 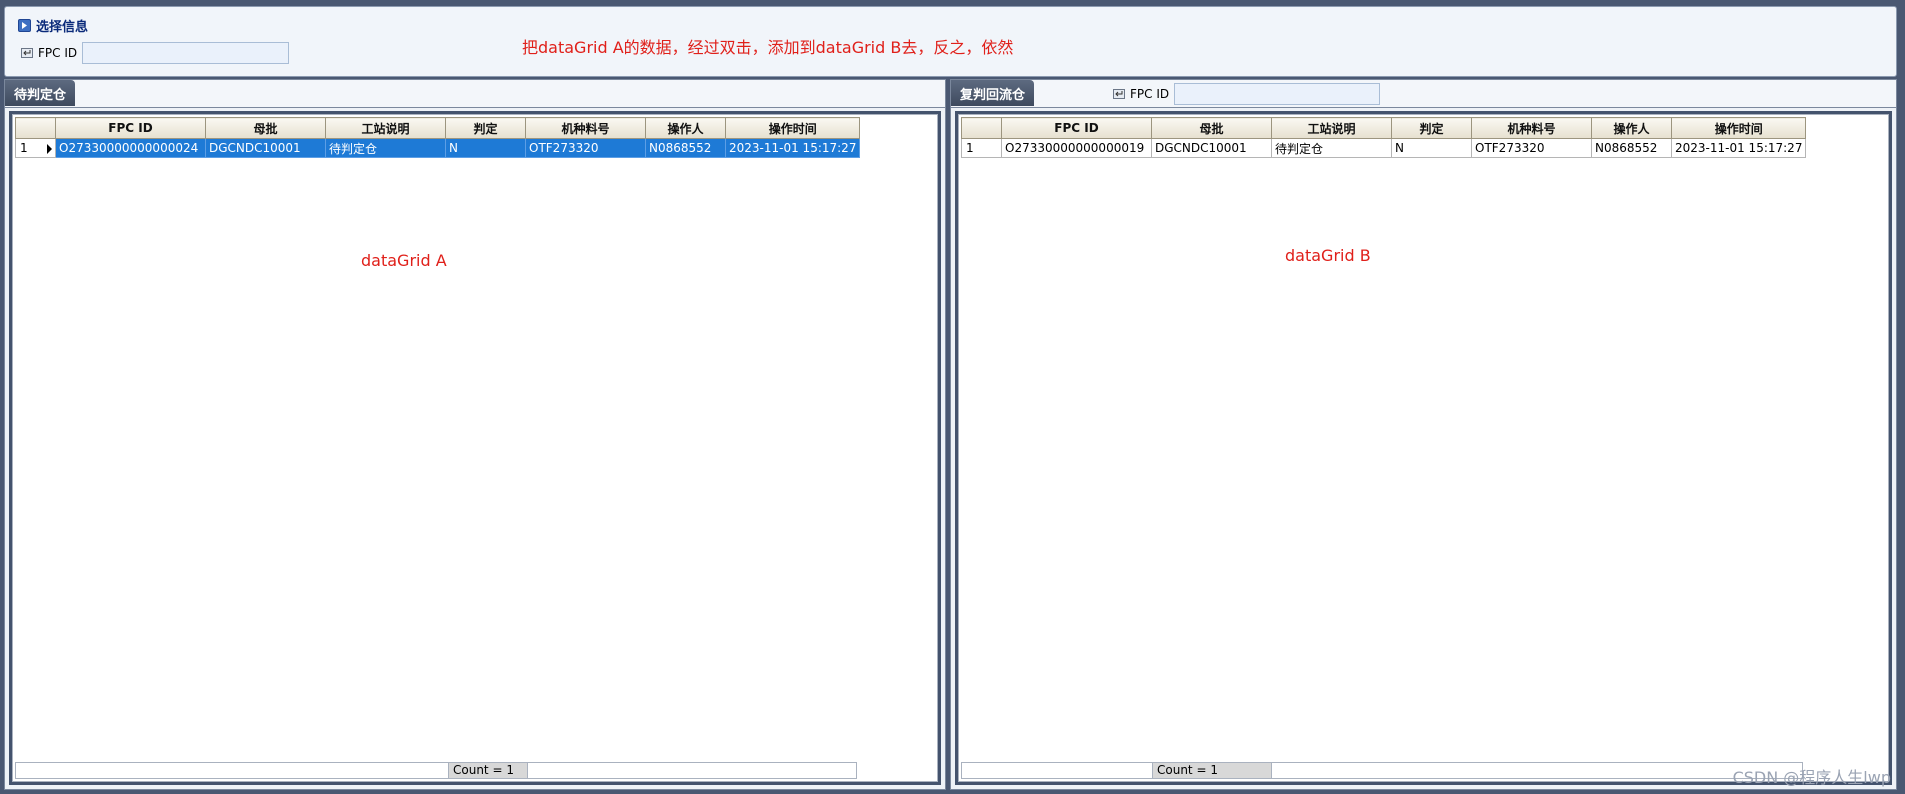 I want to click on review-panel-header, so click(x=1423, y=94).